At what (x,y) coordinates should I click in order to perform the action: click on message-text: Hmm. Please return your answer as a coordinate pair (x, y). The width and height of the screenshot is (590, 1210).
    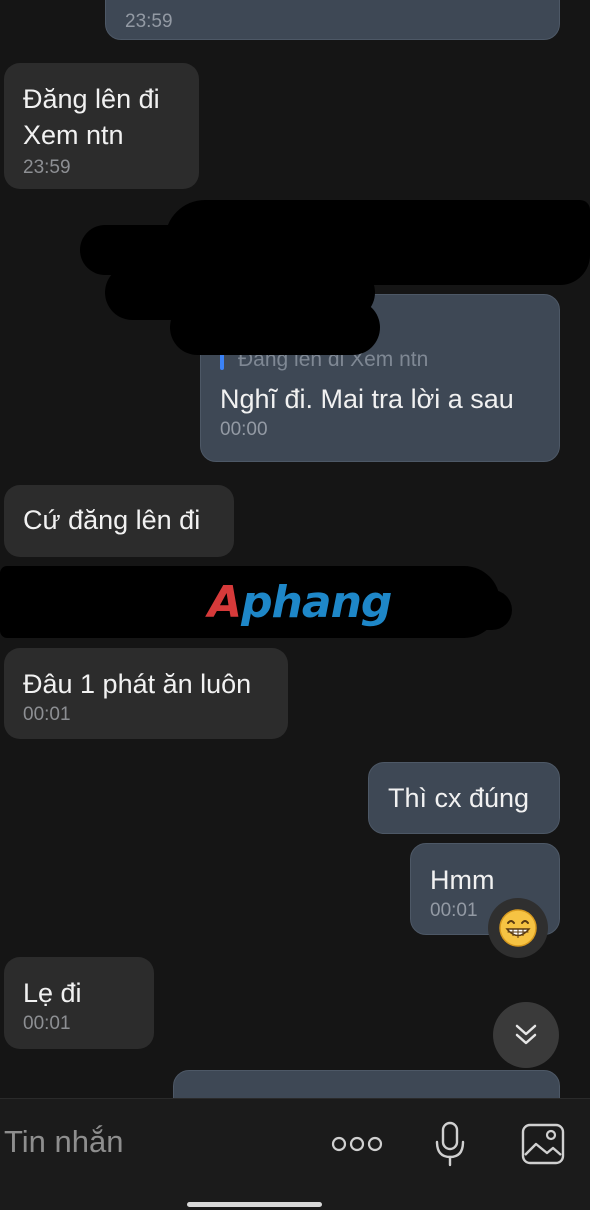
    Looking at the image, I should click on (462, 880).